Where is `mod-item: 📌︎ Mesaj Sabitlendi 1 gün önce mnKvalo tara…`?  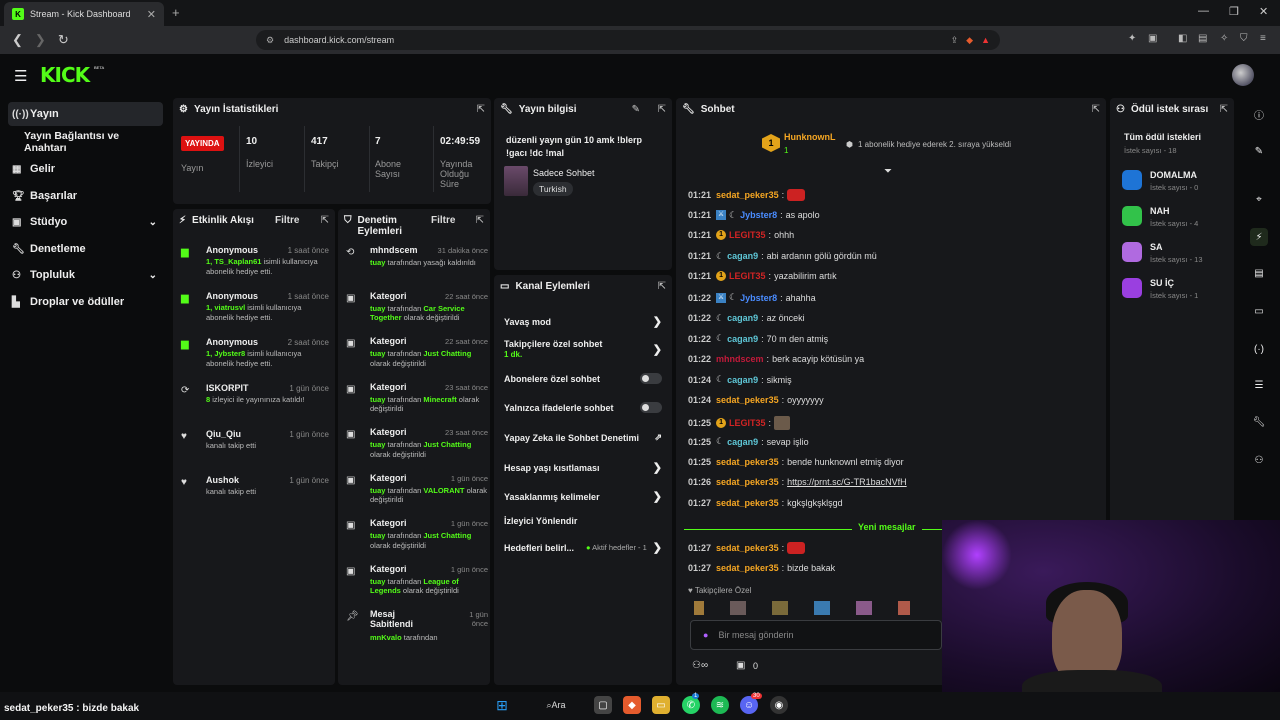
mod-item: 📌︎ Mesaj Sabitlendi 1 gün önce mnKvalo tara… is located at coordinates (417, 630).